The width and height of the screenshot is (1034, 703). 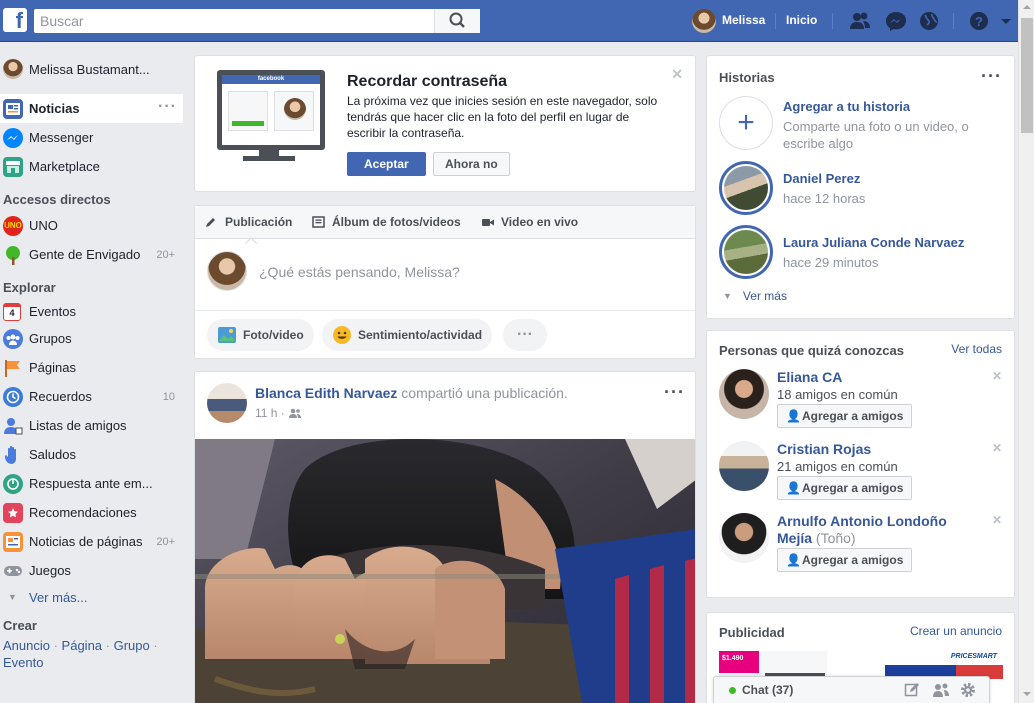 What do you see at coordinates (851, 689) in the screenshot?
I see `chat-sidebar-bar: Chat (37)` at bounding box center [851, 689].